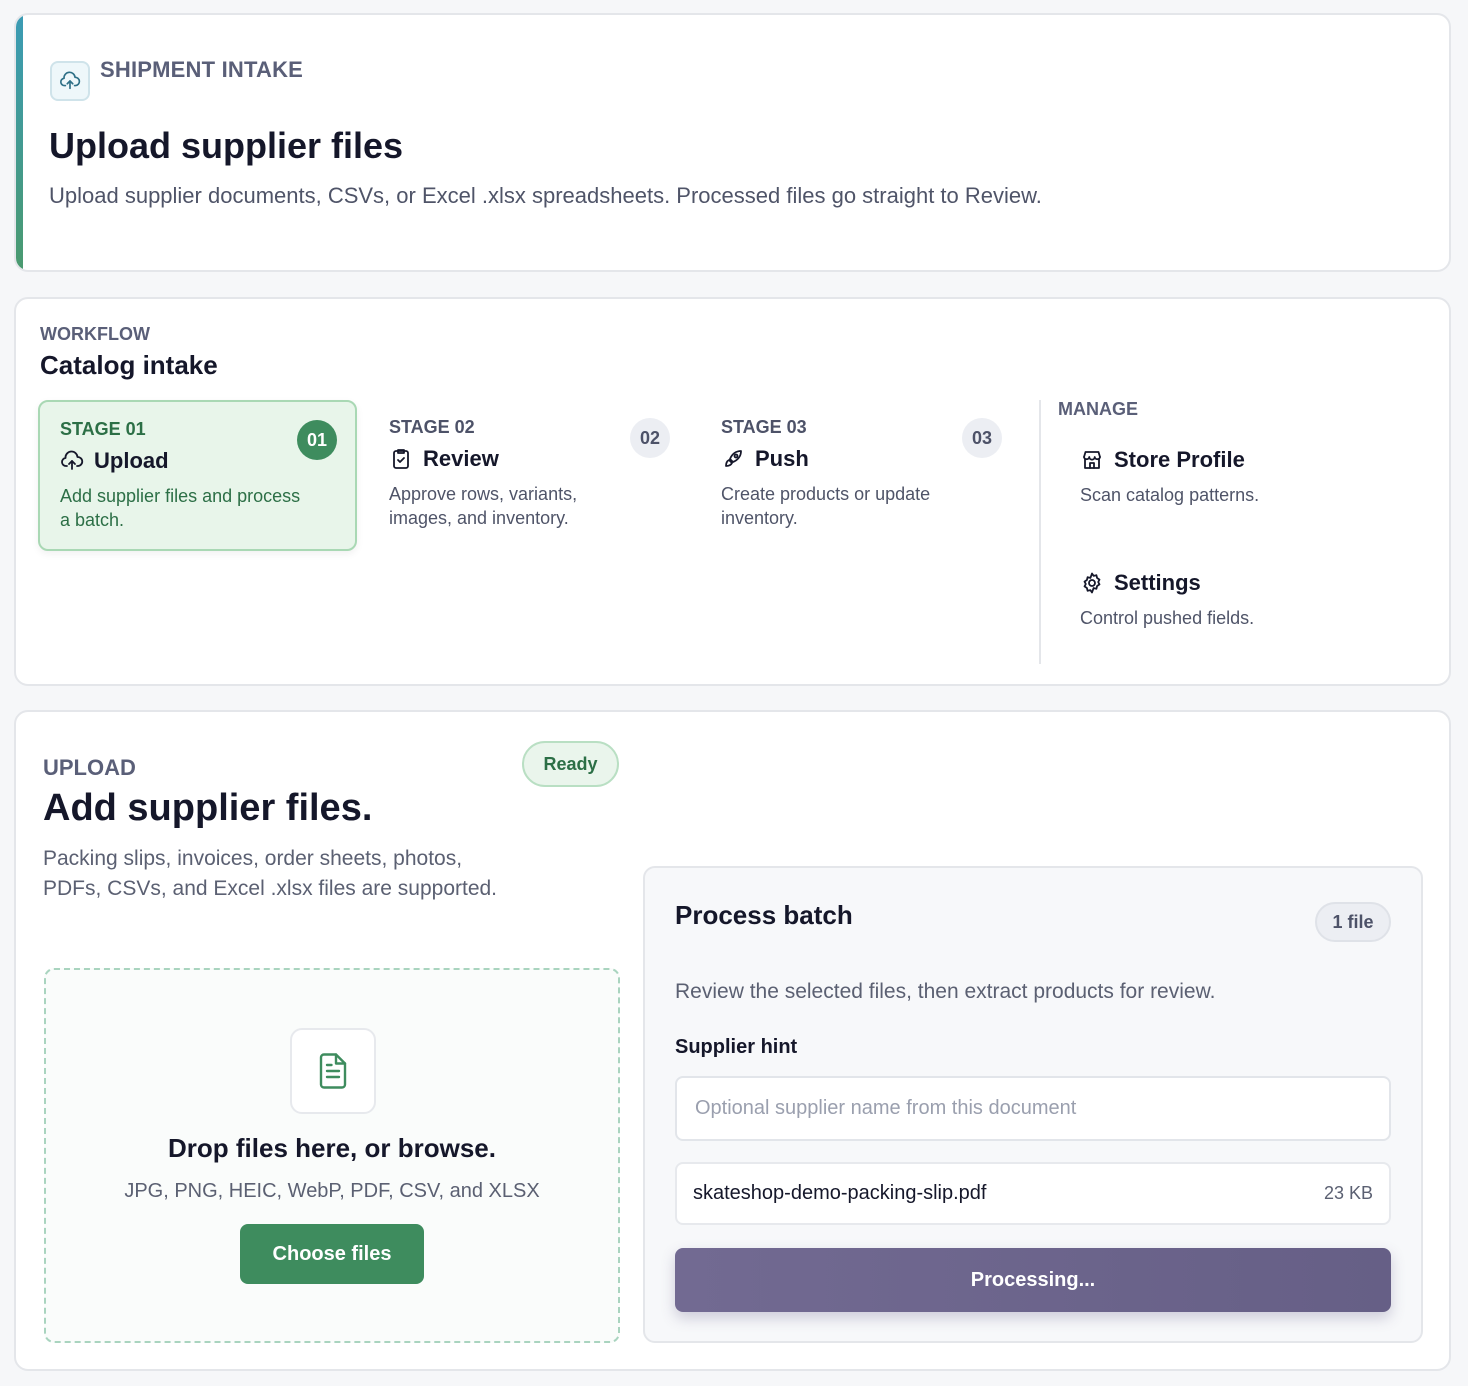 Image resolution: width=1468 pixels, height=1386 pixels. Describe the element at coordinates (19, 142) in the screenshot. I see `accent-bar` at that location.